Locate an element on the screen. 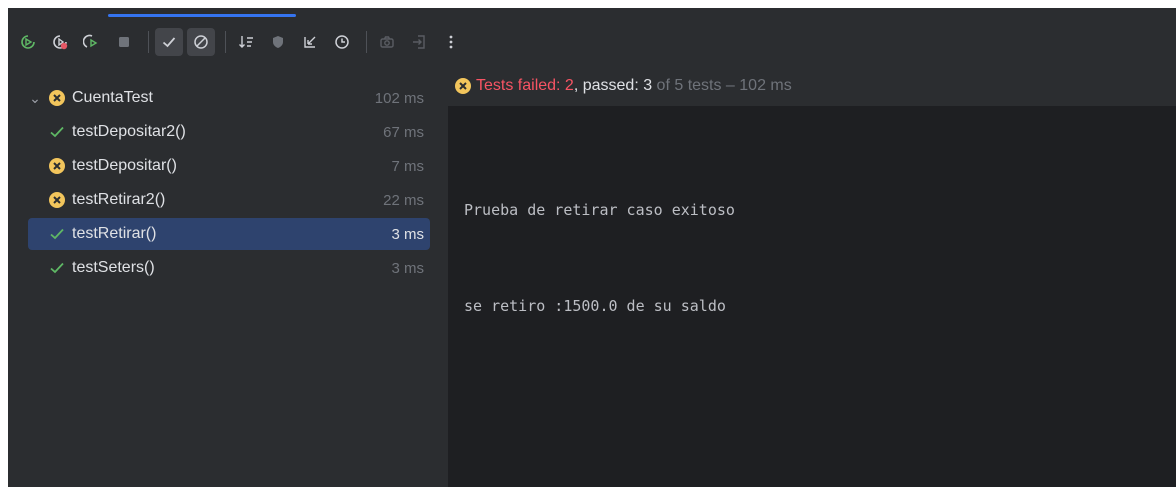  tree-item-label: testDepositar() is located at coordinates (124, 165).